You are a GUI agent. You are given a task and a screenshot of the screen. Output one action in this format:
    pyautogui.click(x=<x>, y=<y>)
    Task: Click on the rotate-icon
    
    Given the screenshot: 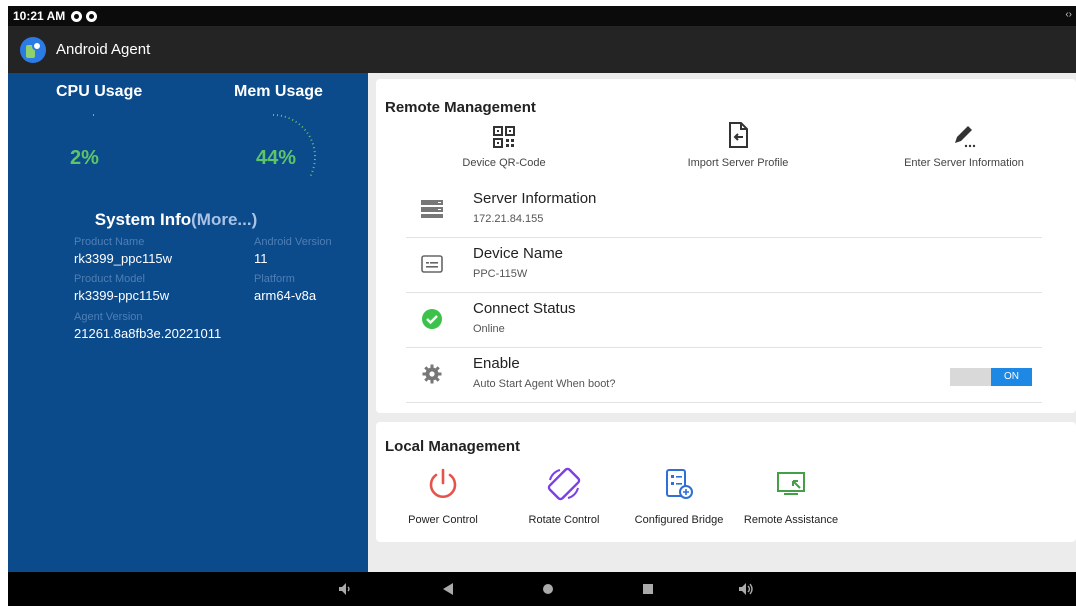 What is the action you would take?
    pyautogui.click(x=564, y=484)
    